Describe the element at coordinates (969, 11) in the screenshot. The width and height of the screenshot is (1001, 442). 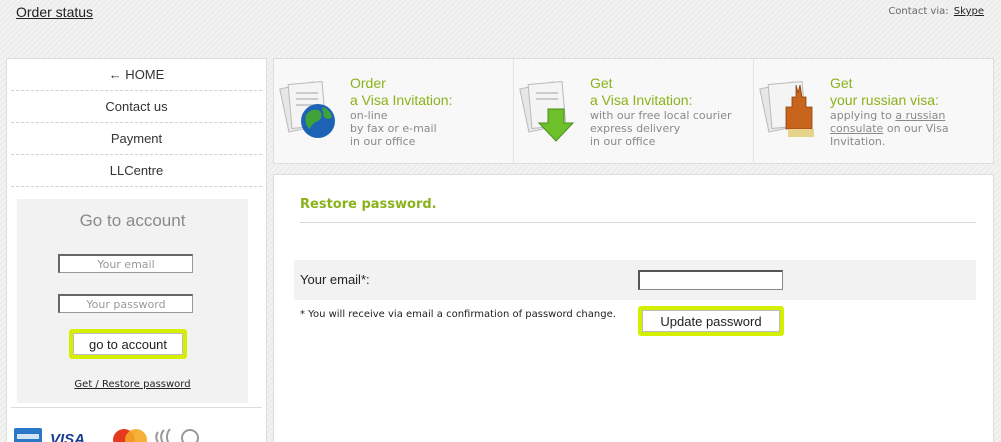
I see `skype-link: Skype` at that location.